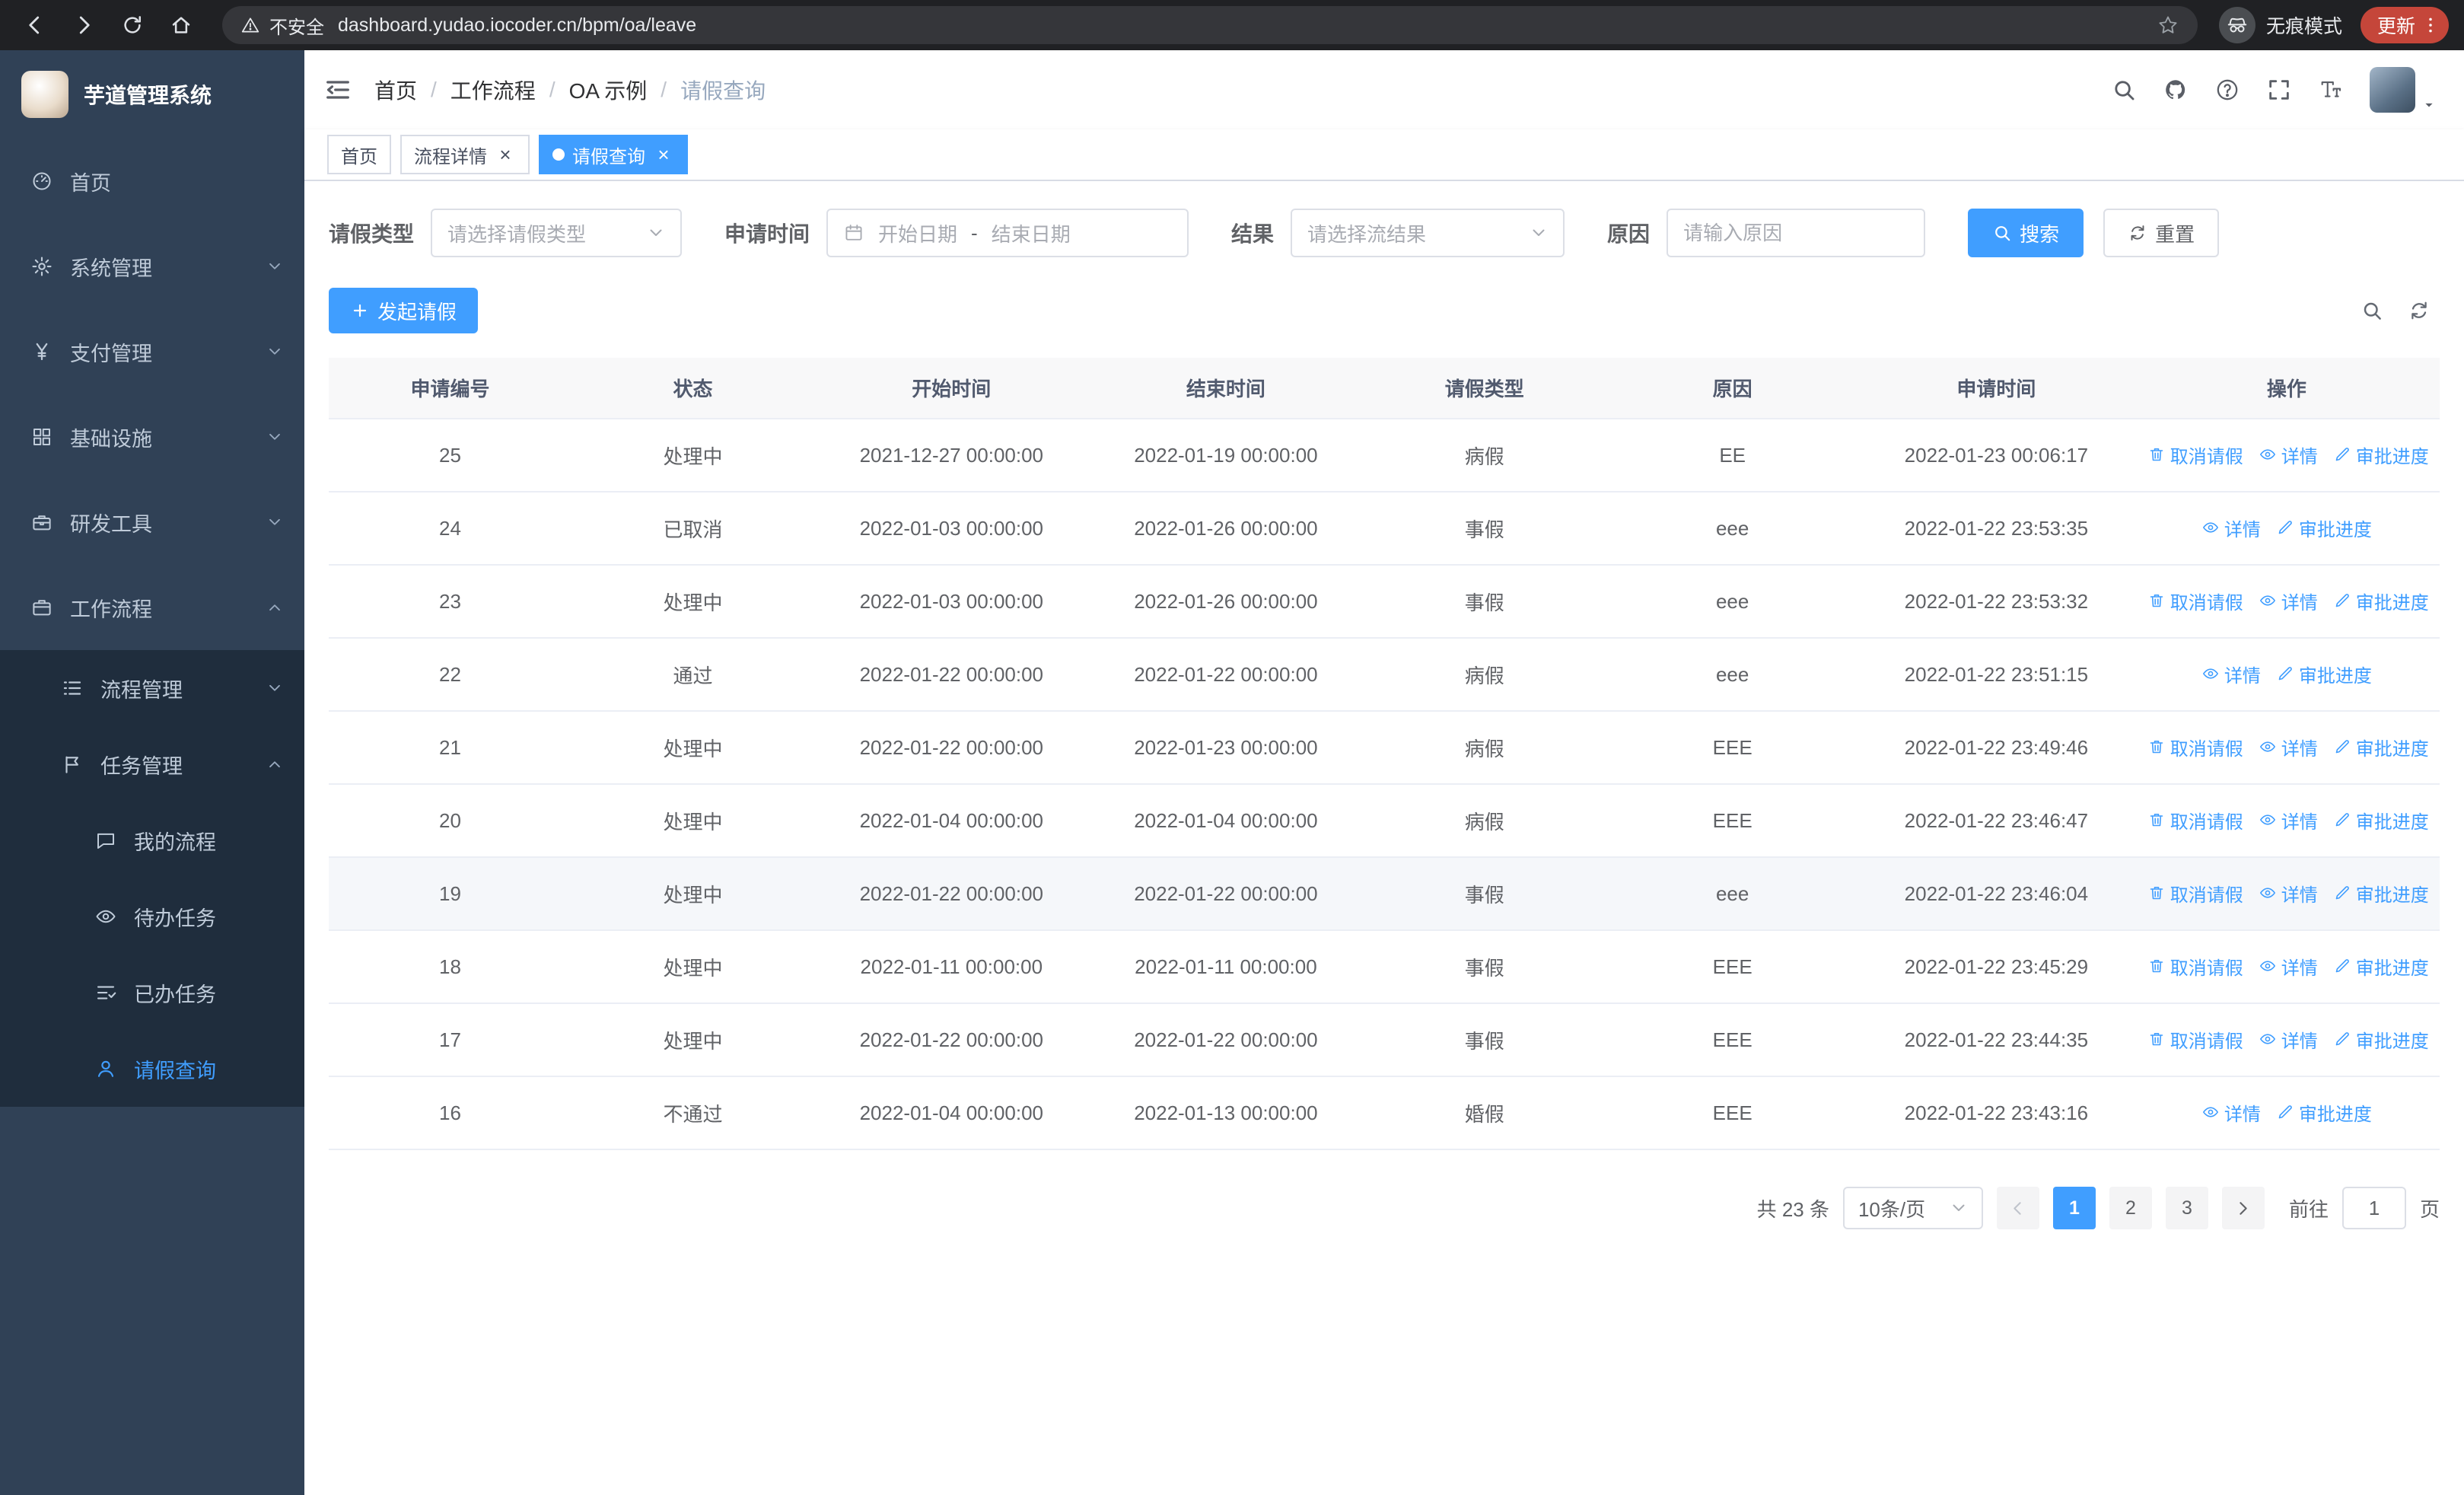  I want to click on reset-button: 重置, so click(2161, 233).